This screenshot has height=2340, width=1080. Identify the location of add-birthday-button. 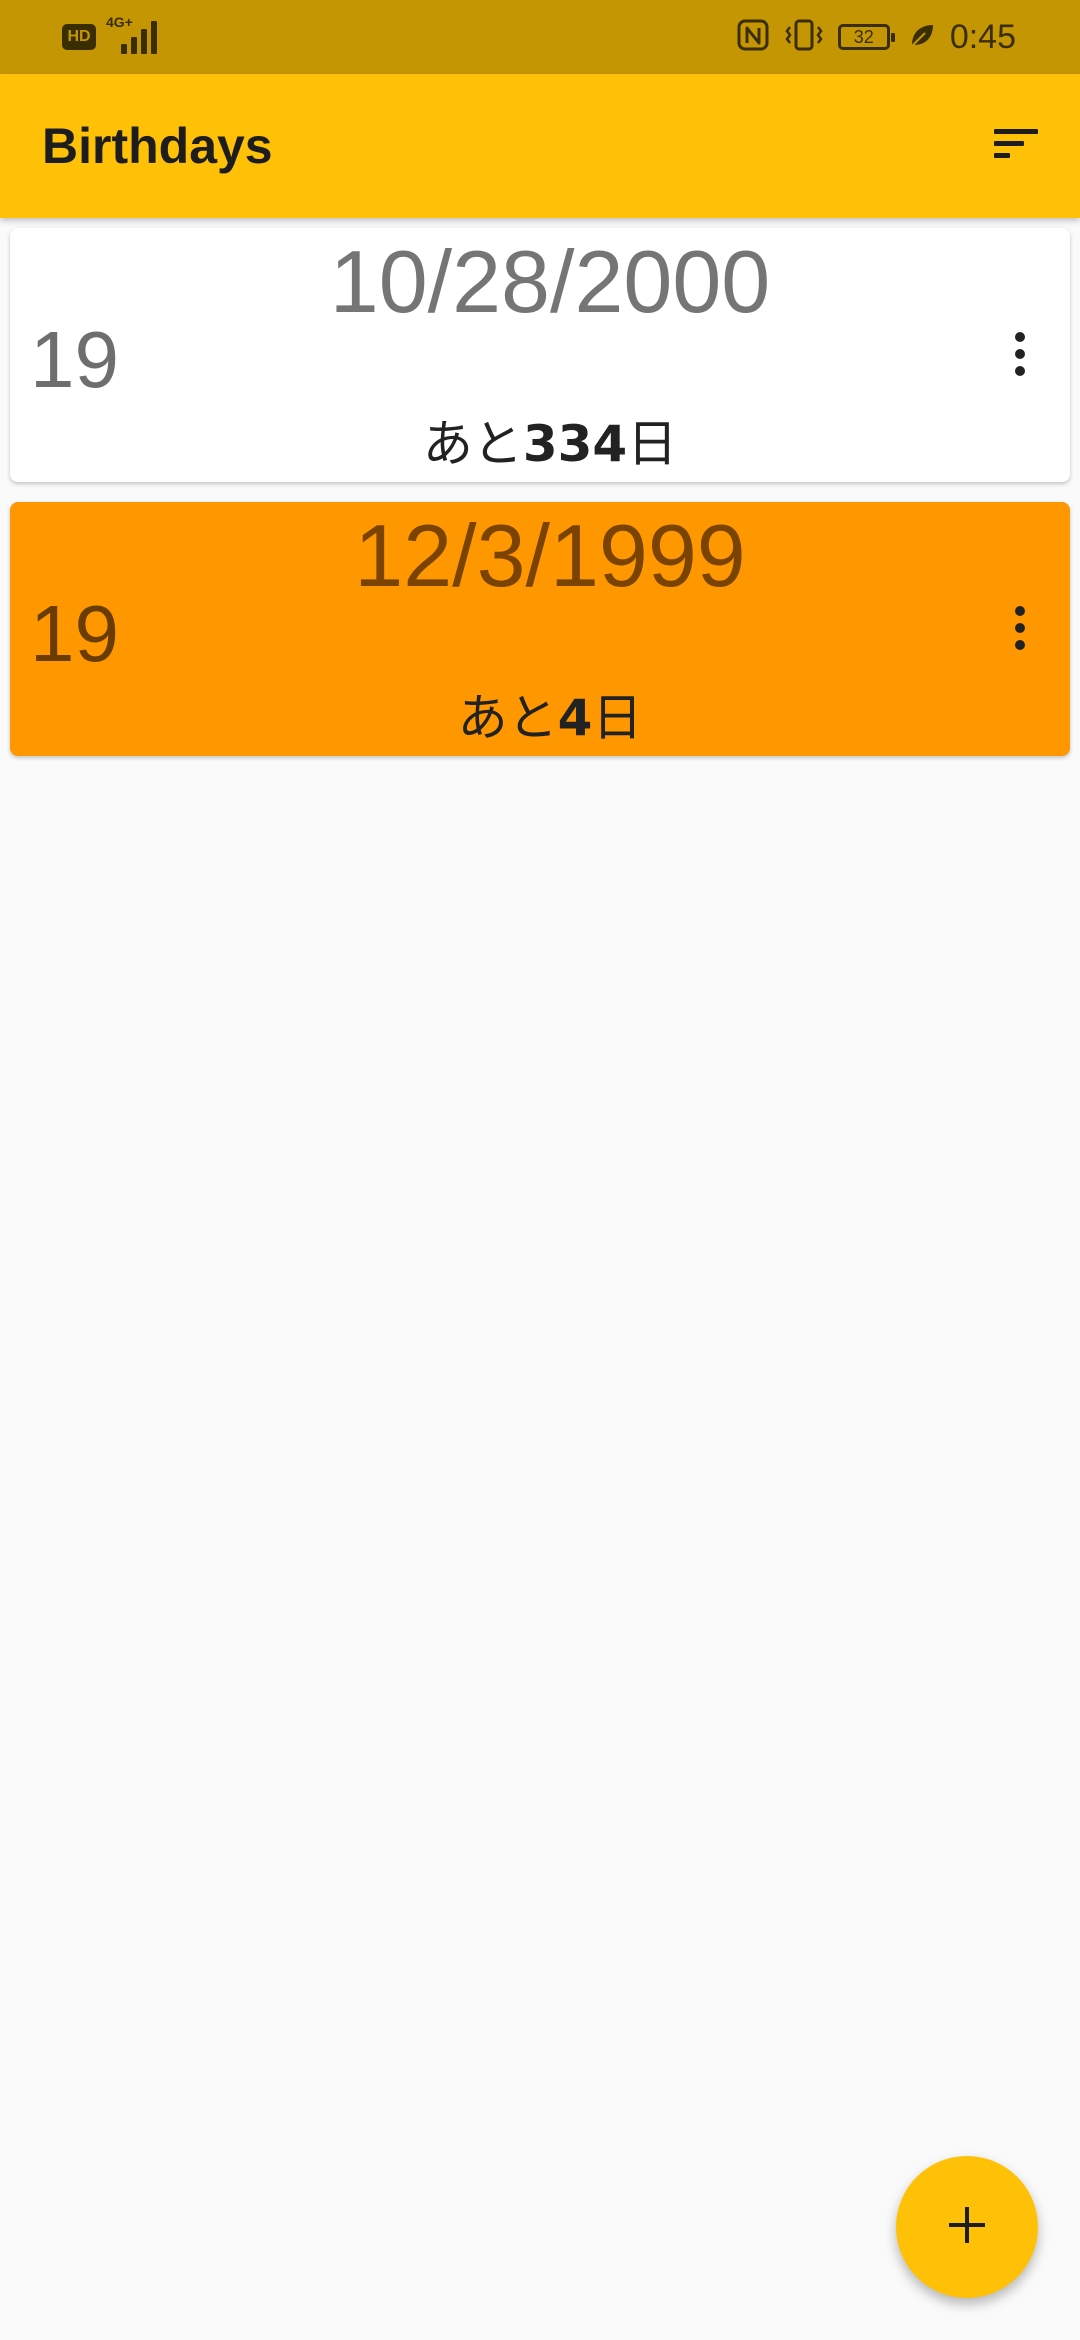
(967, 2227).